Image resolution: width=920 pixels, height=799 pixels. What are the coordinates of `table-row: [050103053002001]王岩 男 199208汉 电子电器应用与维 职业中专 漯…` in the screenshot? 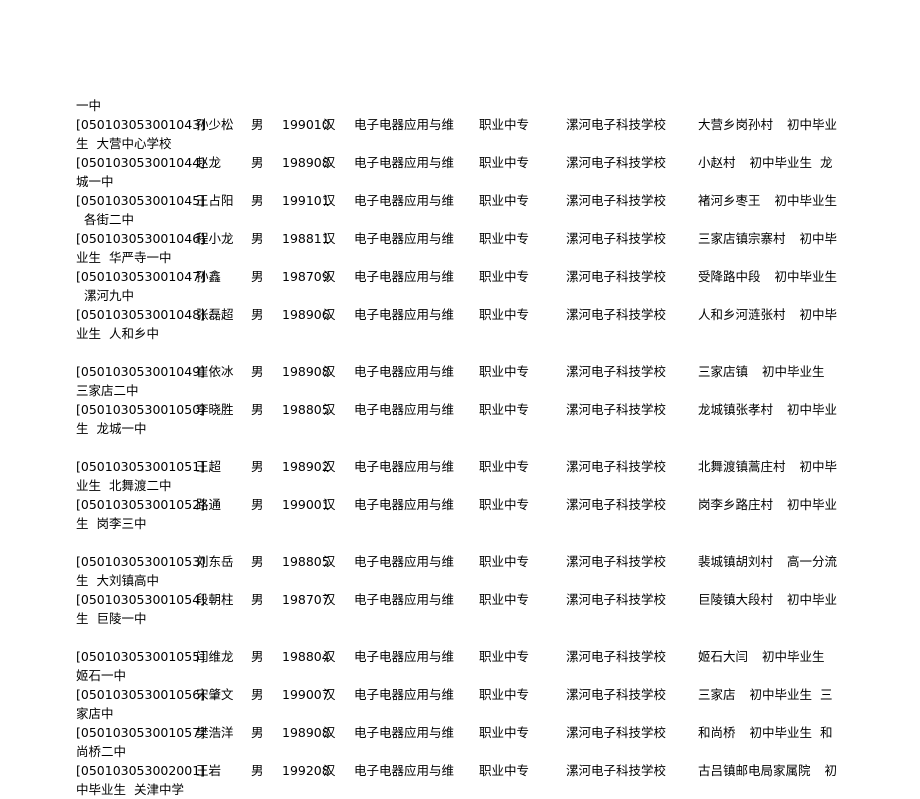 It's located at (460, 780).